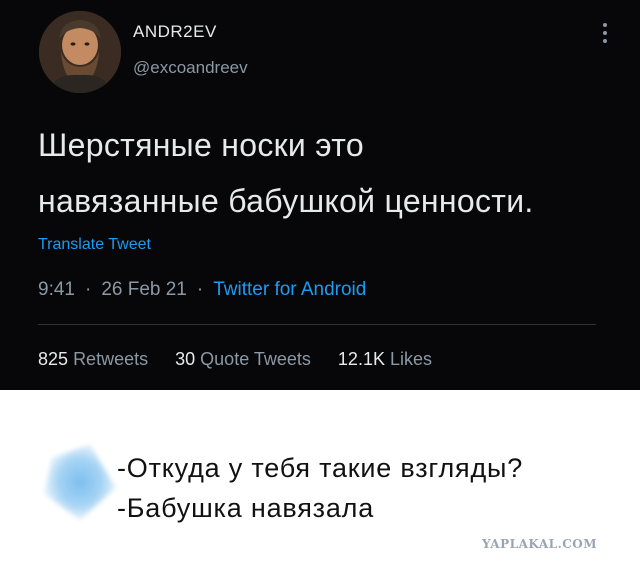 The height and width of the screenshot is (572, 640). I want to click on likes-stat: 12.1K Likes, so click(385, 359).